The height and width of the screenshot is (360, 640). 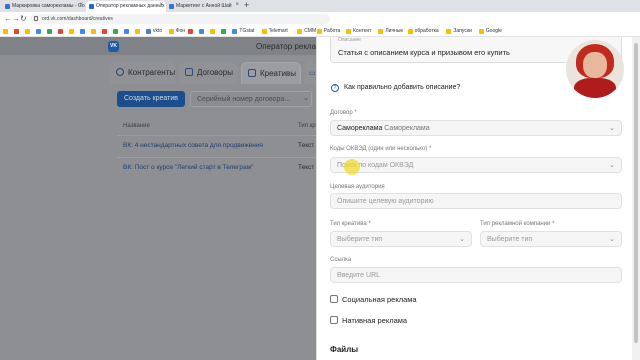 I want to click on description-help-link: Как правильно добавить описание?, so click(x=402, y=87).